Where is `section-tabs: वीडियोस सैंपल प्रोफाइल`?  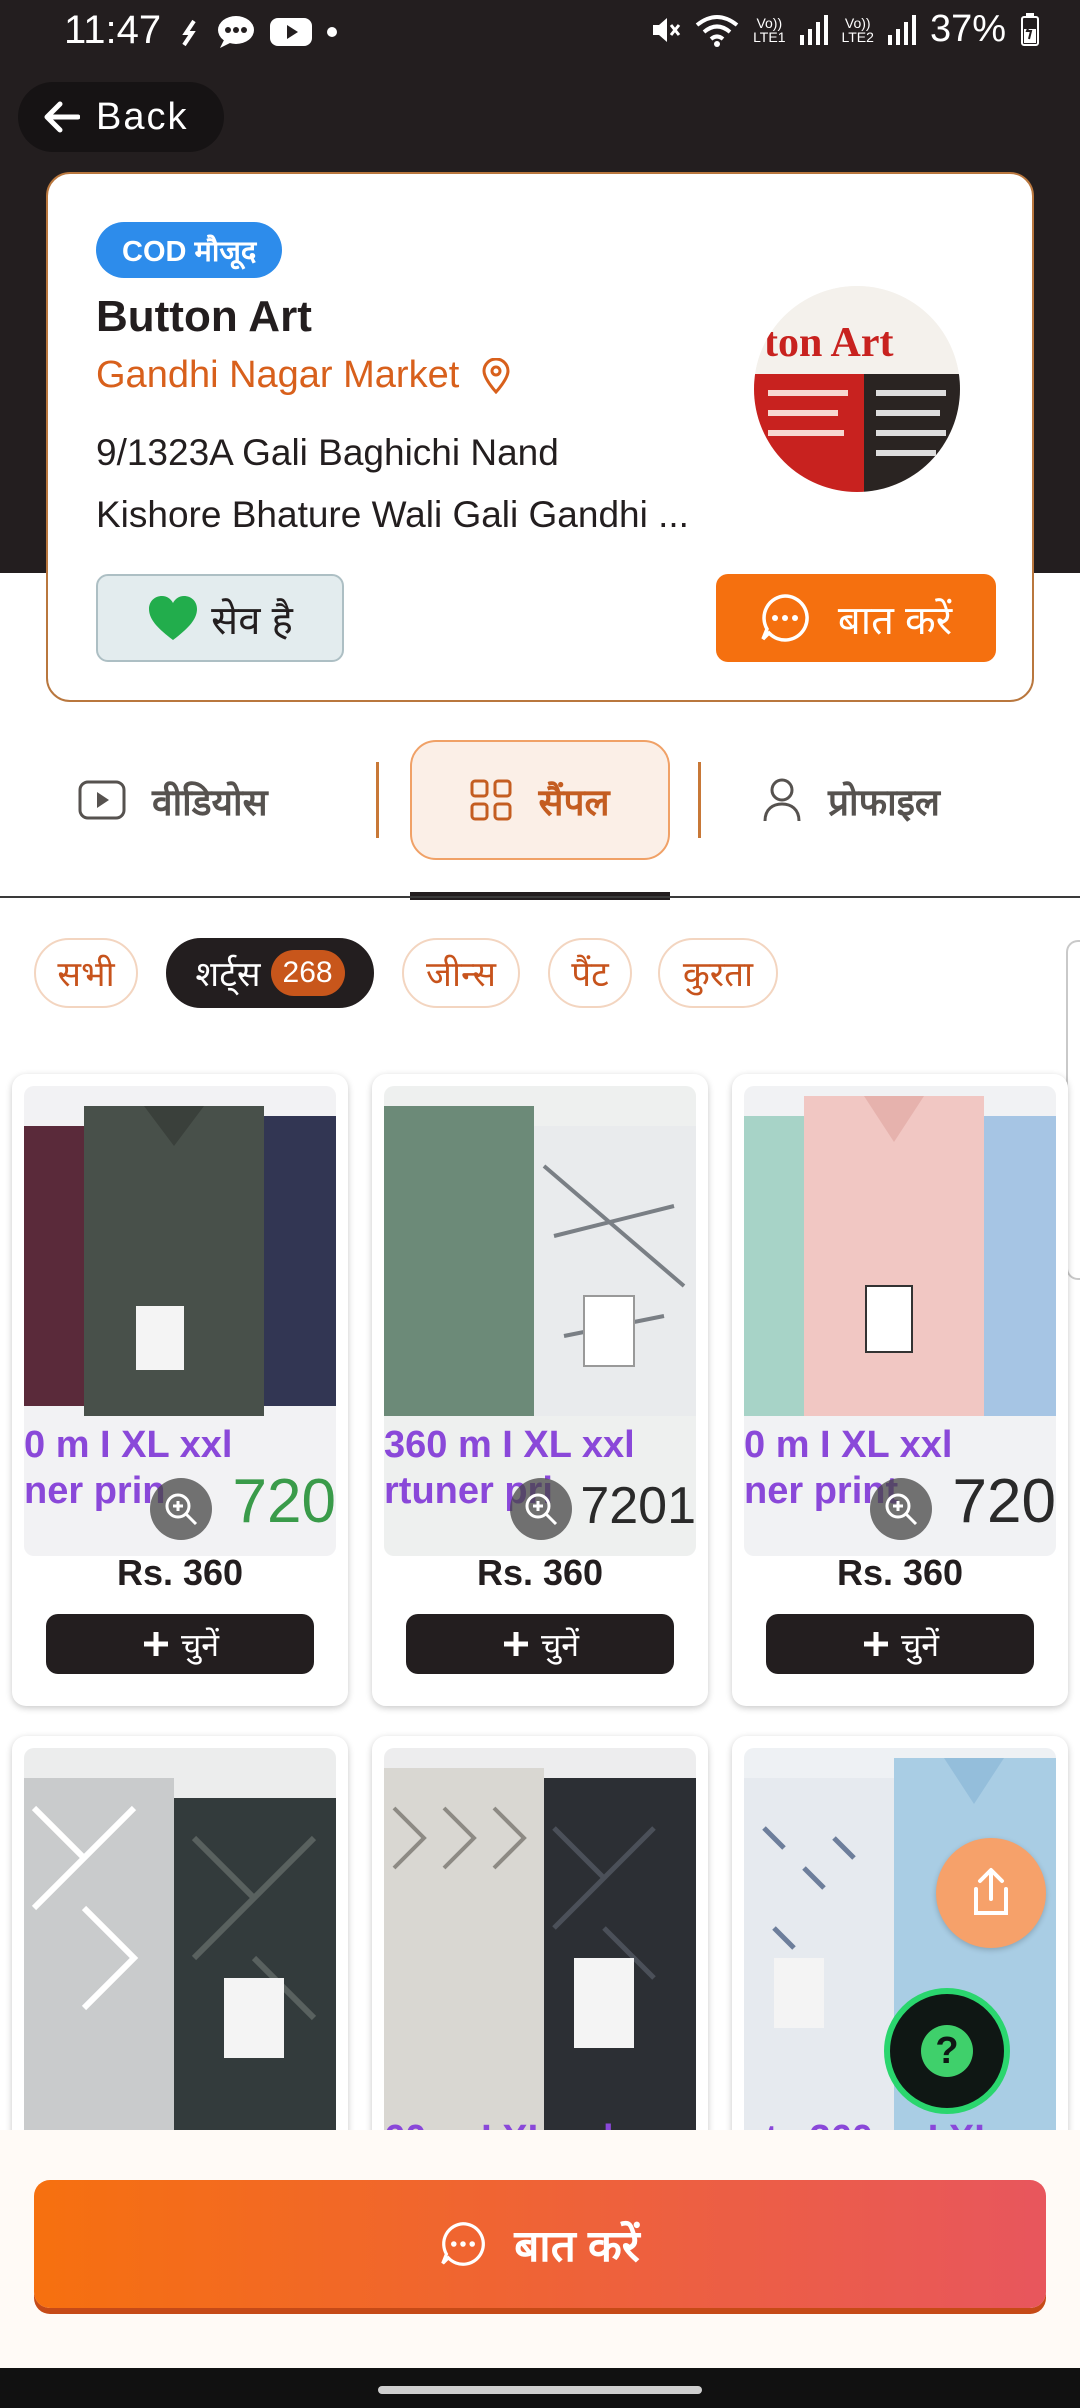
section-tabs: वीडियोस सैंपल प्रोफाइल is located at coordinates (540, 820).